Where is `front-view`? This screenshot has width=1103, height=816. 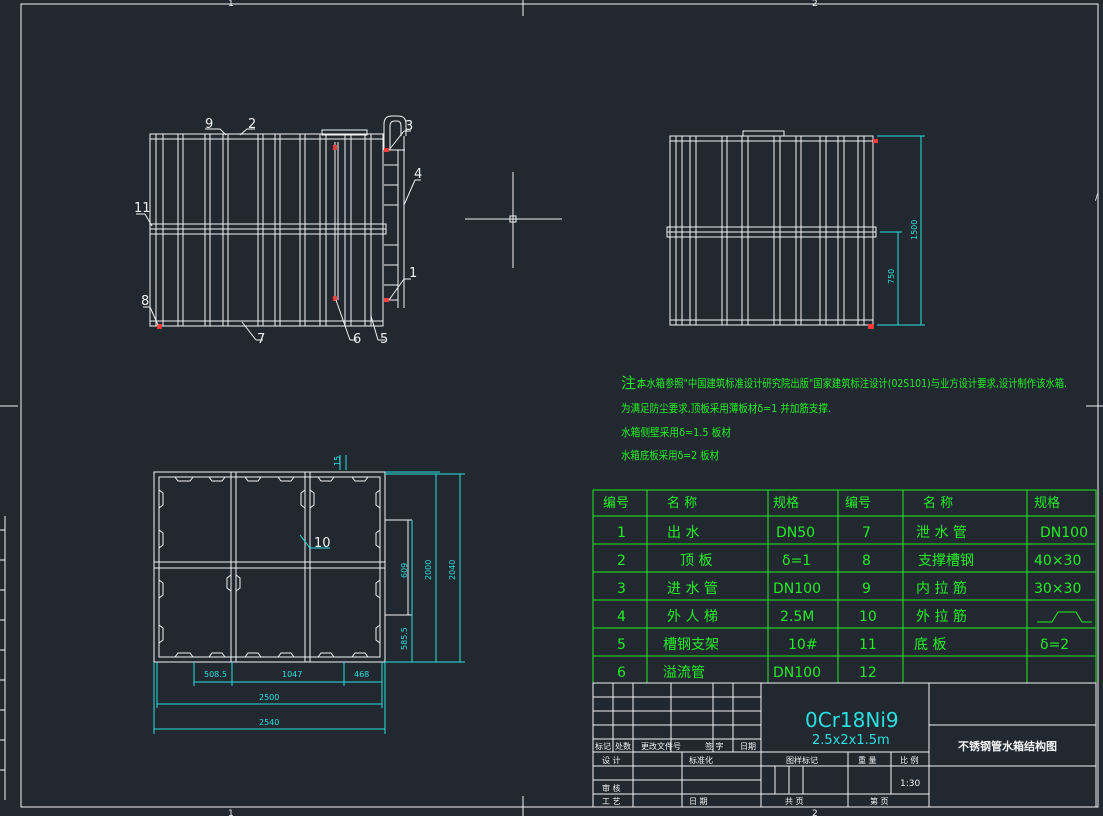 front-view is located at coordinates (278, 221).